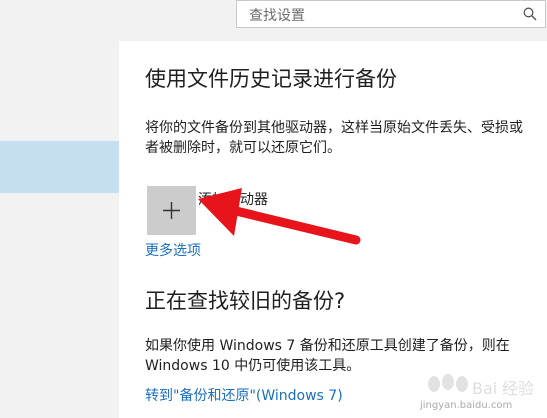 The width and height of the screenshot is (547, 418). What do you see at coordinates (59, 167) in the screenshot?
I see `selected-nav-item` at bounding box center [59, 167].